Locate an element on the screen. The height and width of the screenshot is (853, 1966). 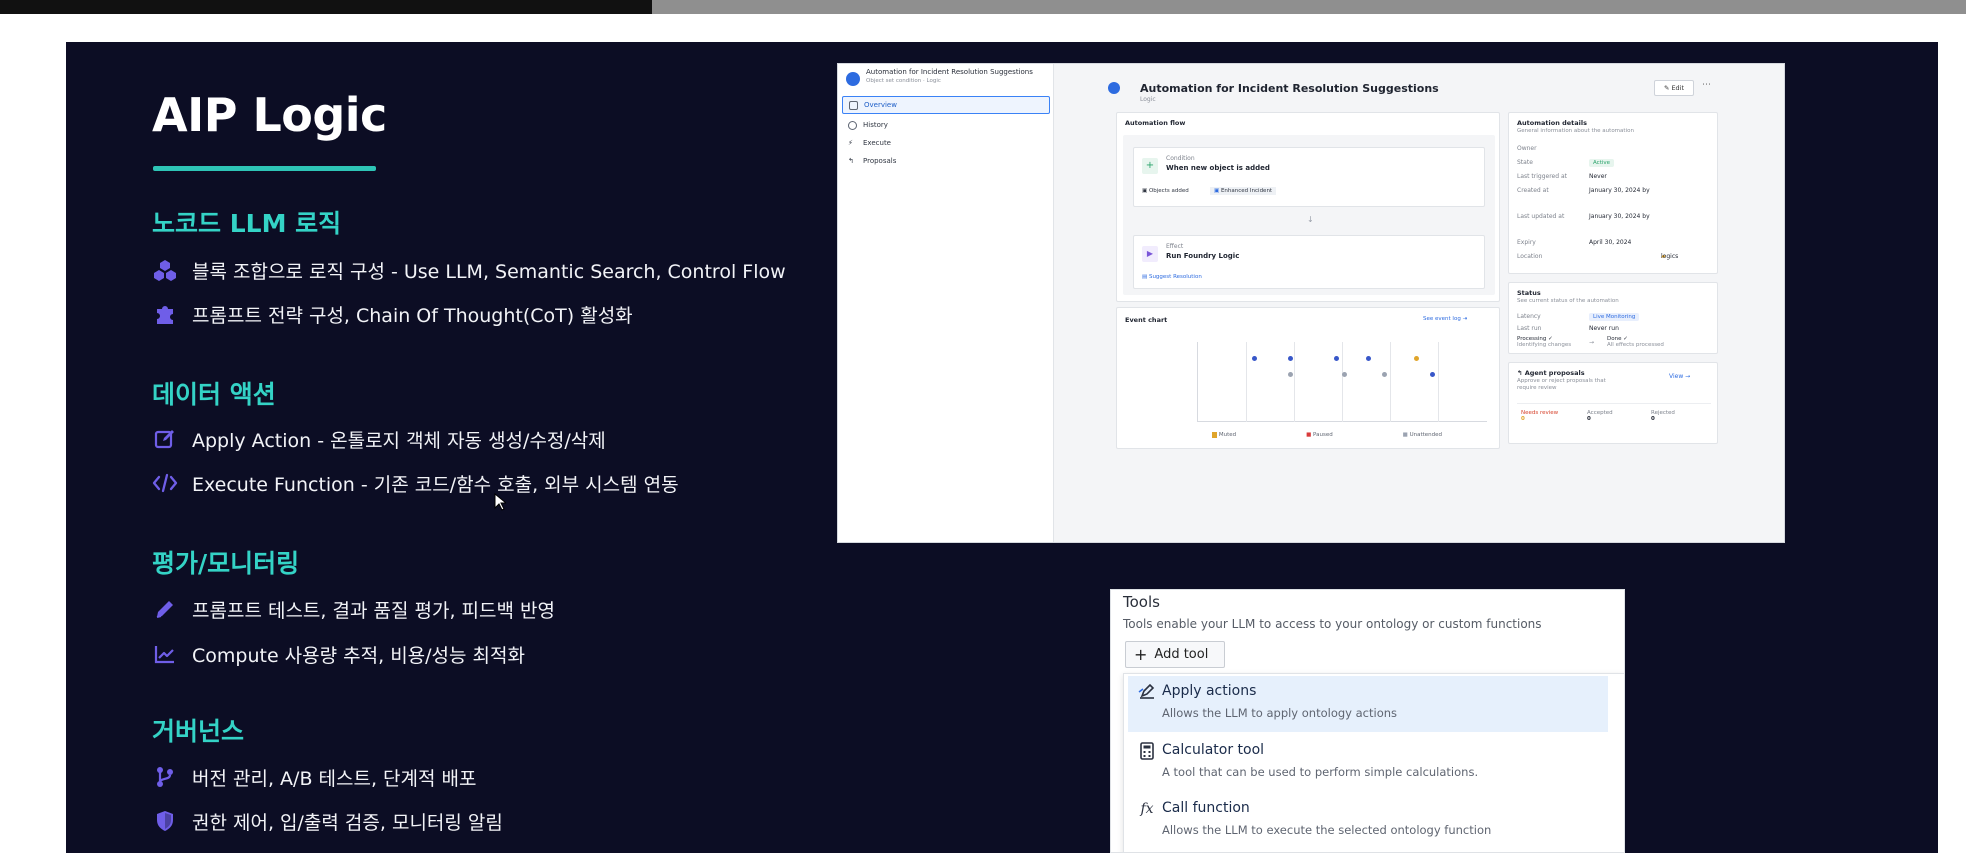
card-subtitle: See current status of the automation is located at coordinates (1568, 301).